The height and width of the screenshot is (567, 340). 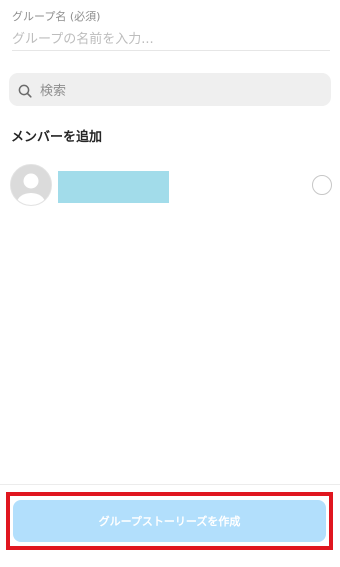 What do you see at coordinates (56, 16) in the screenshot?
I see `group-name-label: グループ名 (必須)` at bounding box center [56, 16].